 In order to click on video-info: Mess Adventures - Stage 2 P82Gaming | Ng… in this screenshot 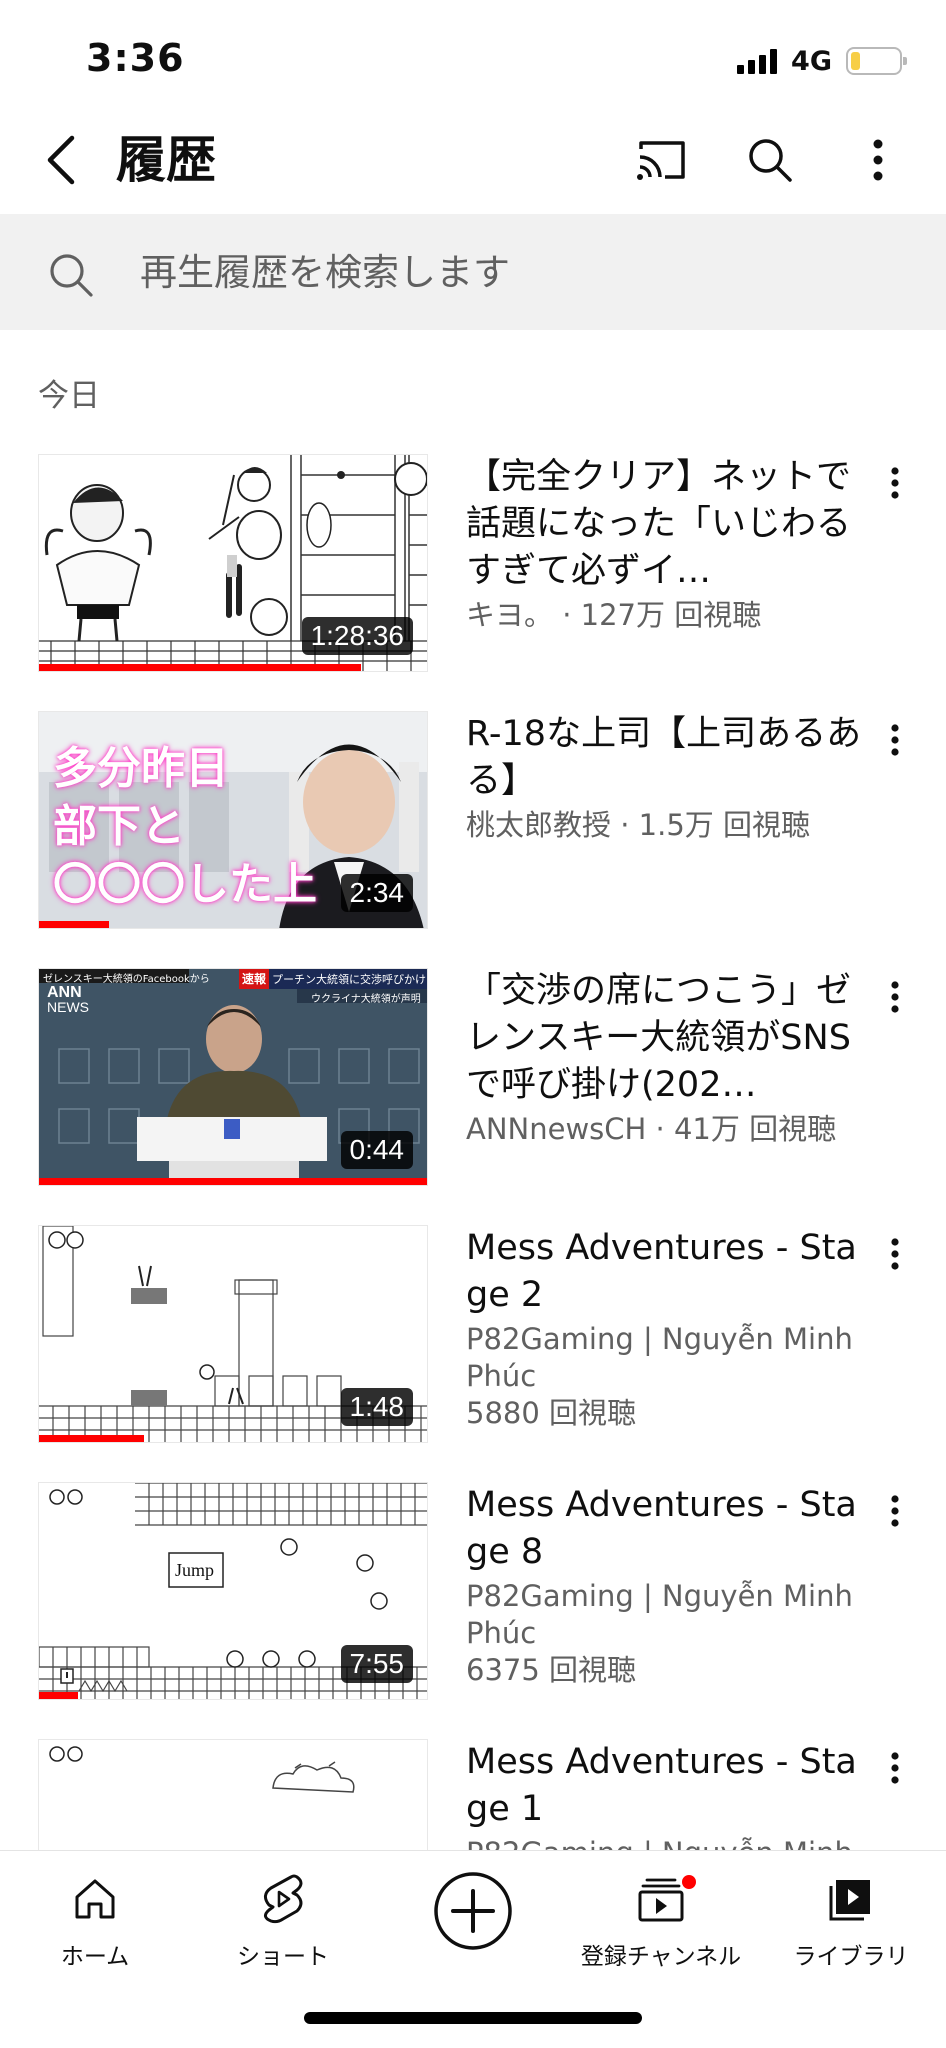, I will do `click(666, 1328)`.